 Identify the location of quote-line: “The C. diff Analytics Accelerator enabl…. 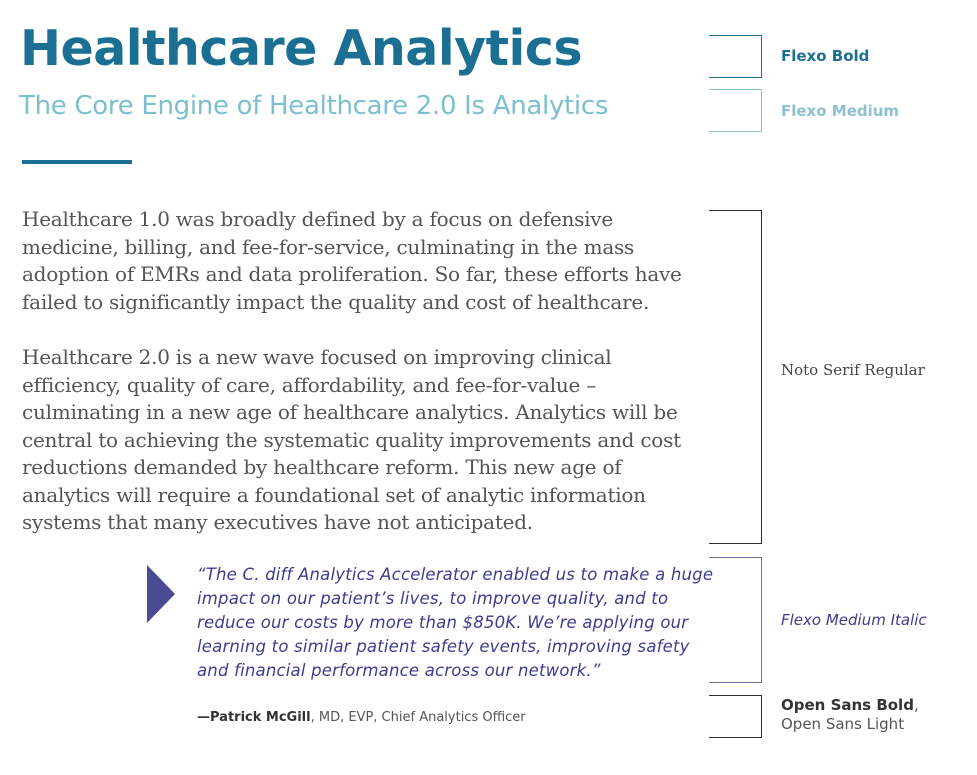
(455, 574).